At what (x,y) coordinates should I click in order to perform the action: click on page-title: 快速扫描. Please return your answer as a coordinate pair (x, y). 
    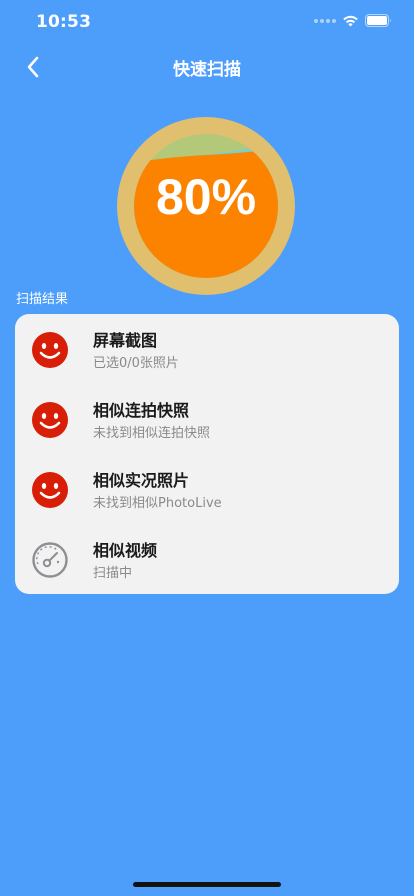
    Looking at the image, I should click on (207, 70).